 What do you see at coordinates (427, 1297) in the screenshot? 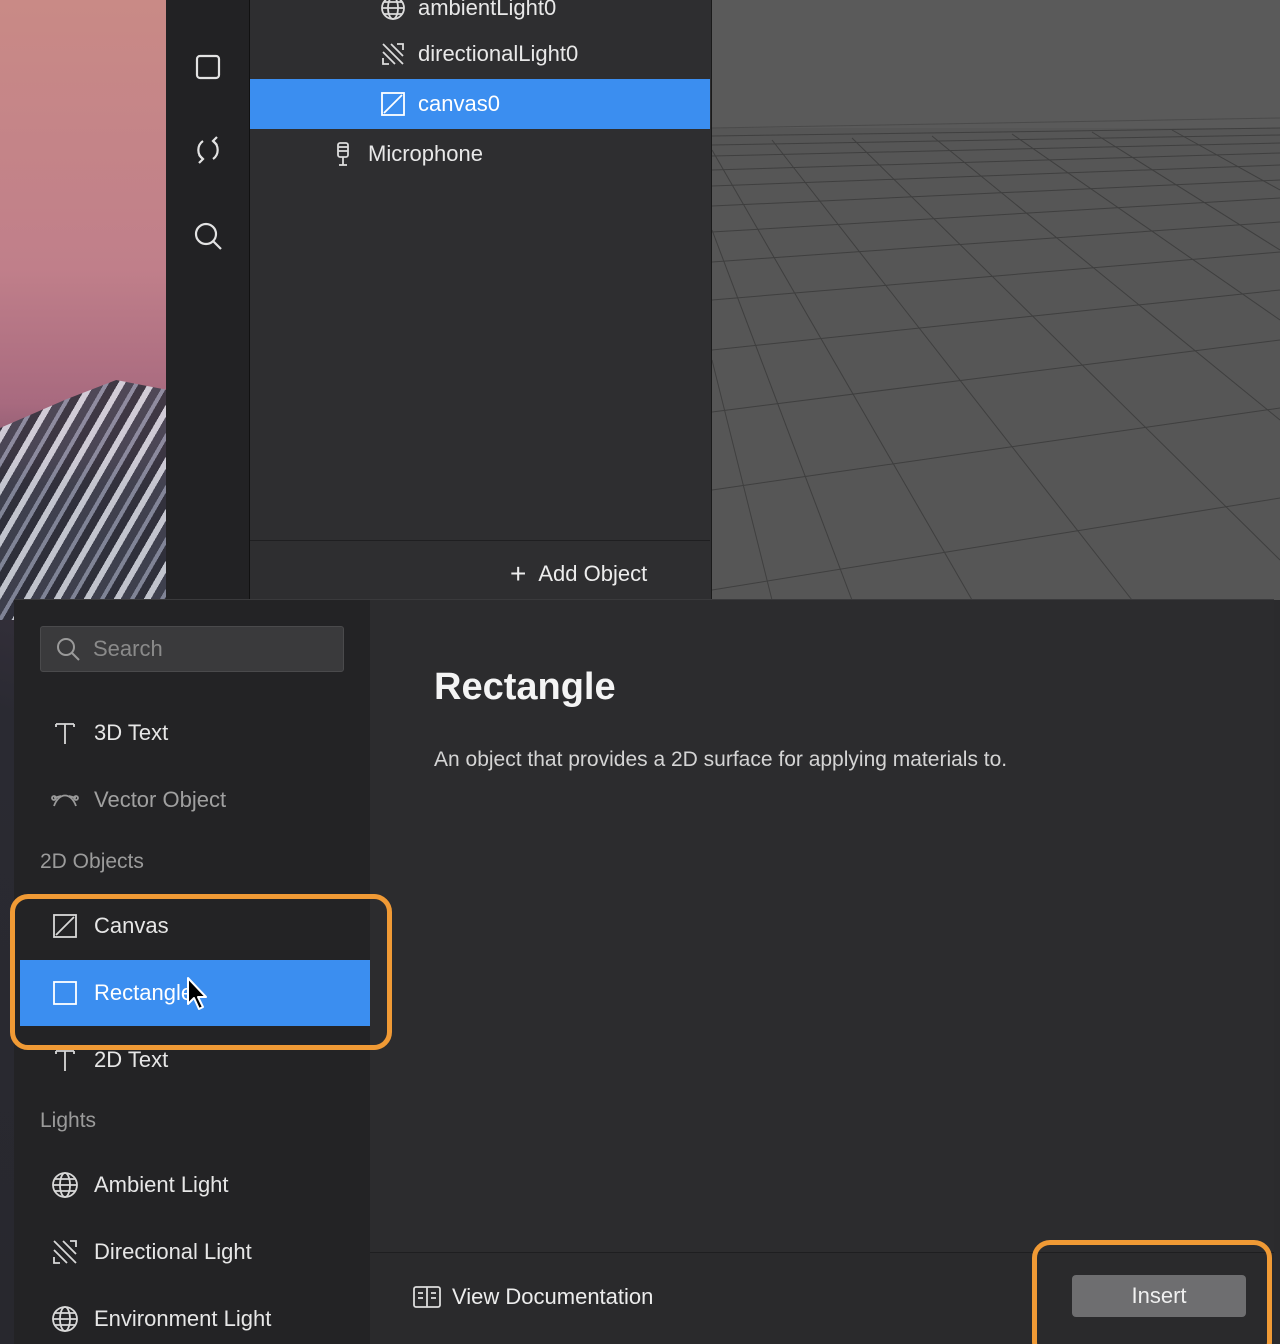
I see `book-icon` at bounding box center [427, 1297].